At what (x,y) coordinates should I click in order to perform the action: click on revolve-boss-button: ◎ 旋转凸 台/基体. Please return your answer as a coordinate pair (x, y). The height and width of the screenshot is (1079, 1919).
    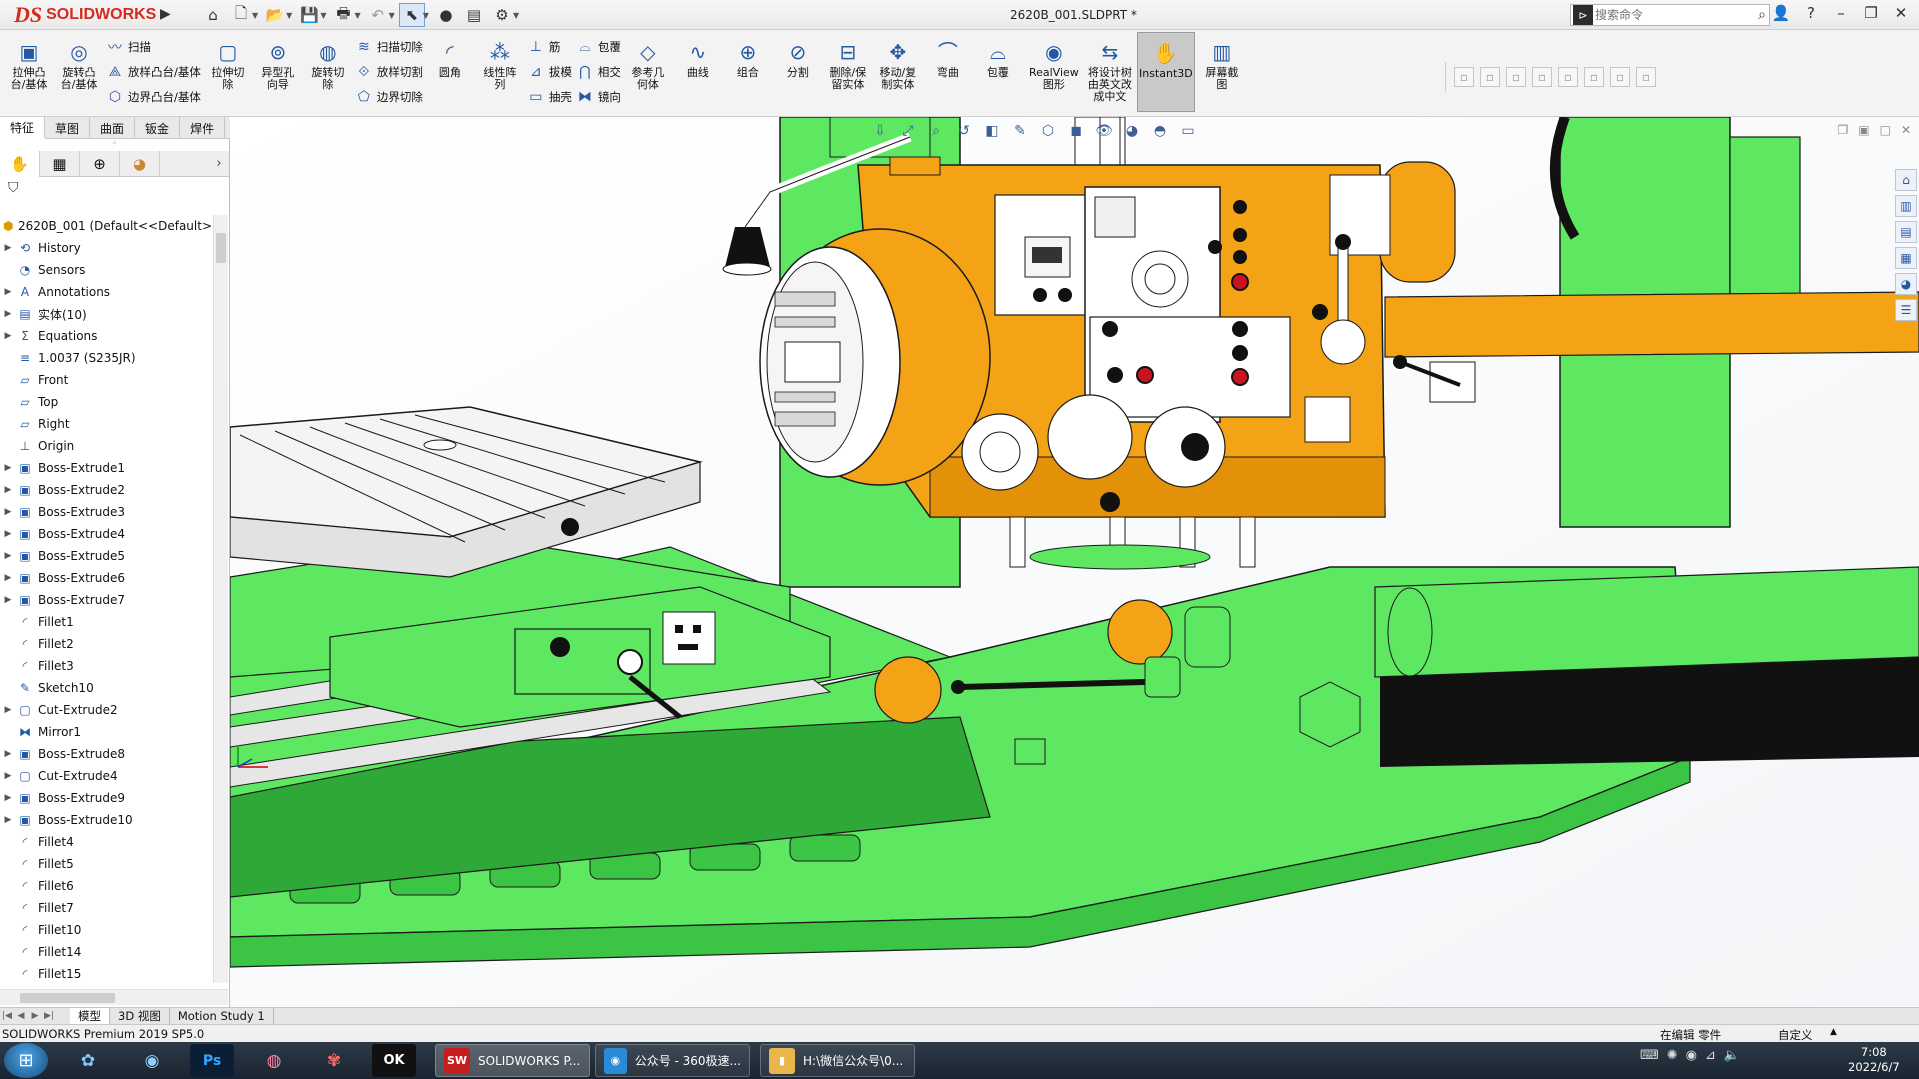
    Looking at the image, I should click on (79, 72).